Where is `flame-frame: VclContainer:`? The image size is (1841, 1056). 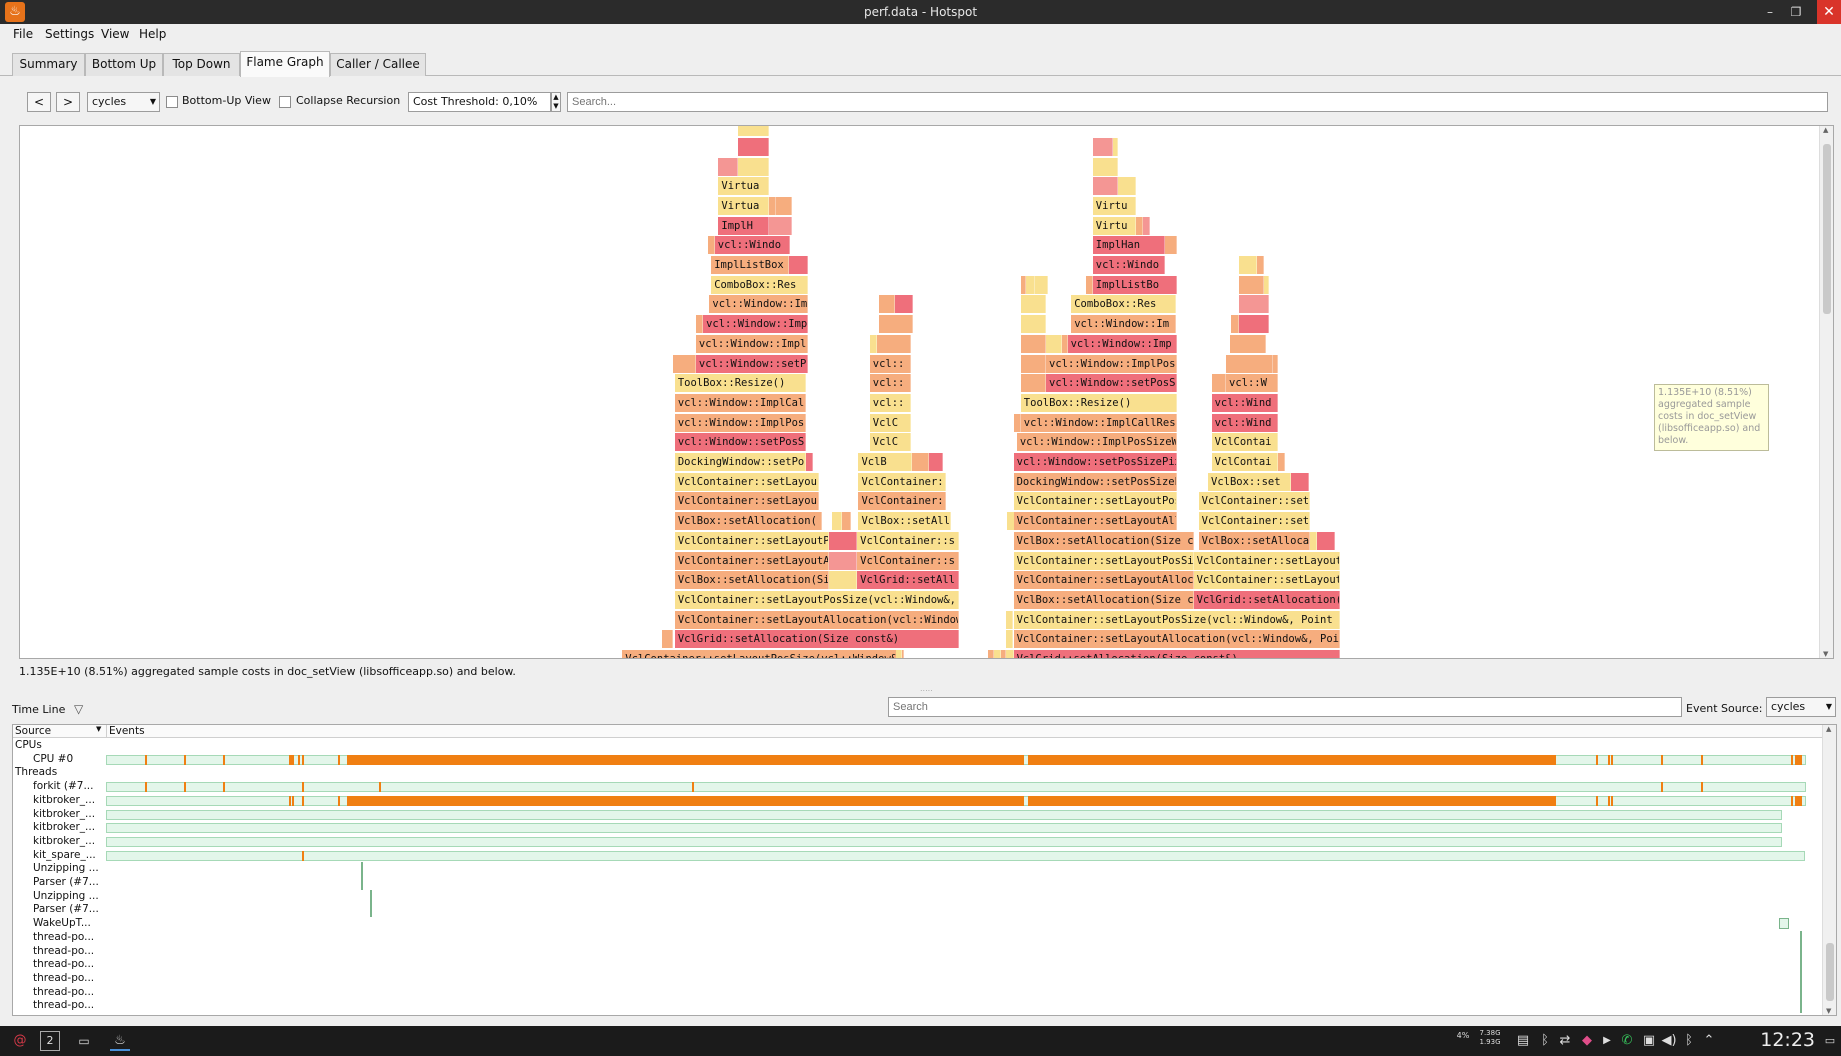
flame-frame: VclContainer: is located at coordinates (902, 481).